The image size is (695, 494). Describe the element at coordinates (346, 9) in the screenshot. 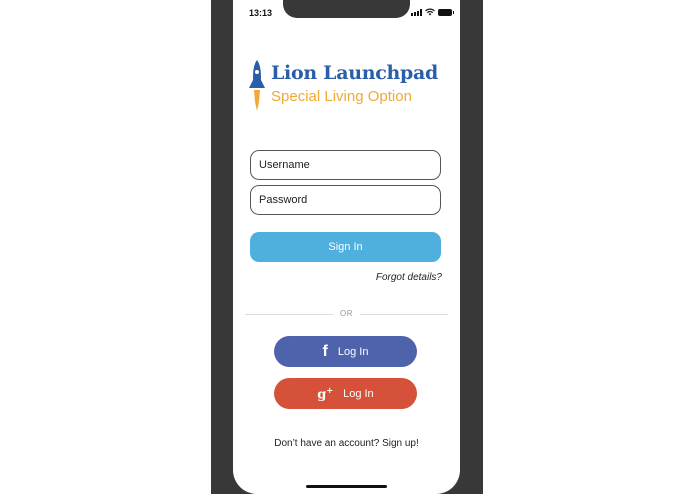

I see `device-notch` at that location.